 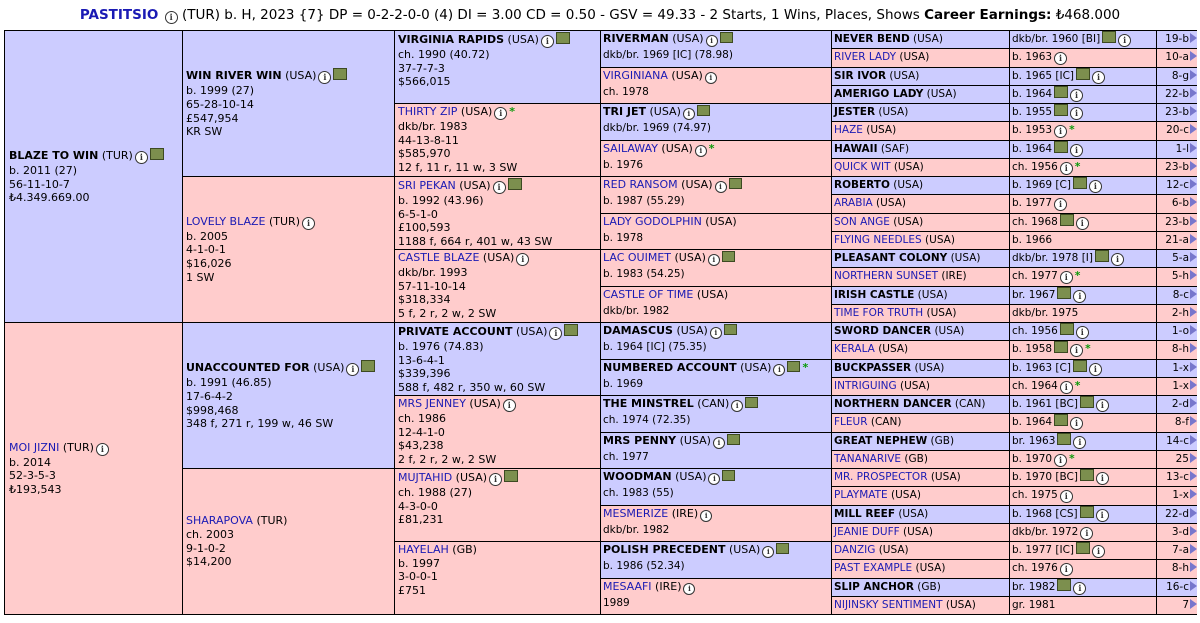 What do you see at coordinates (652, 221) in the screenshot?
I see `horse-link: LADY GODOLPHIN` at bounding box center [652, 221].